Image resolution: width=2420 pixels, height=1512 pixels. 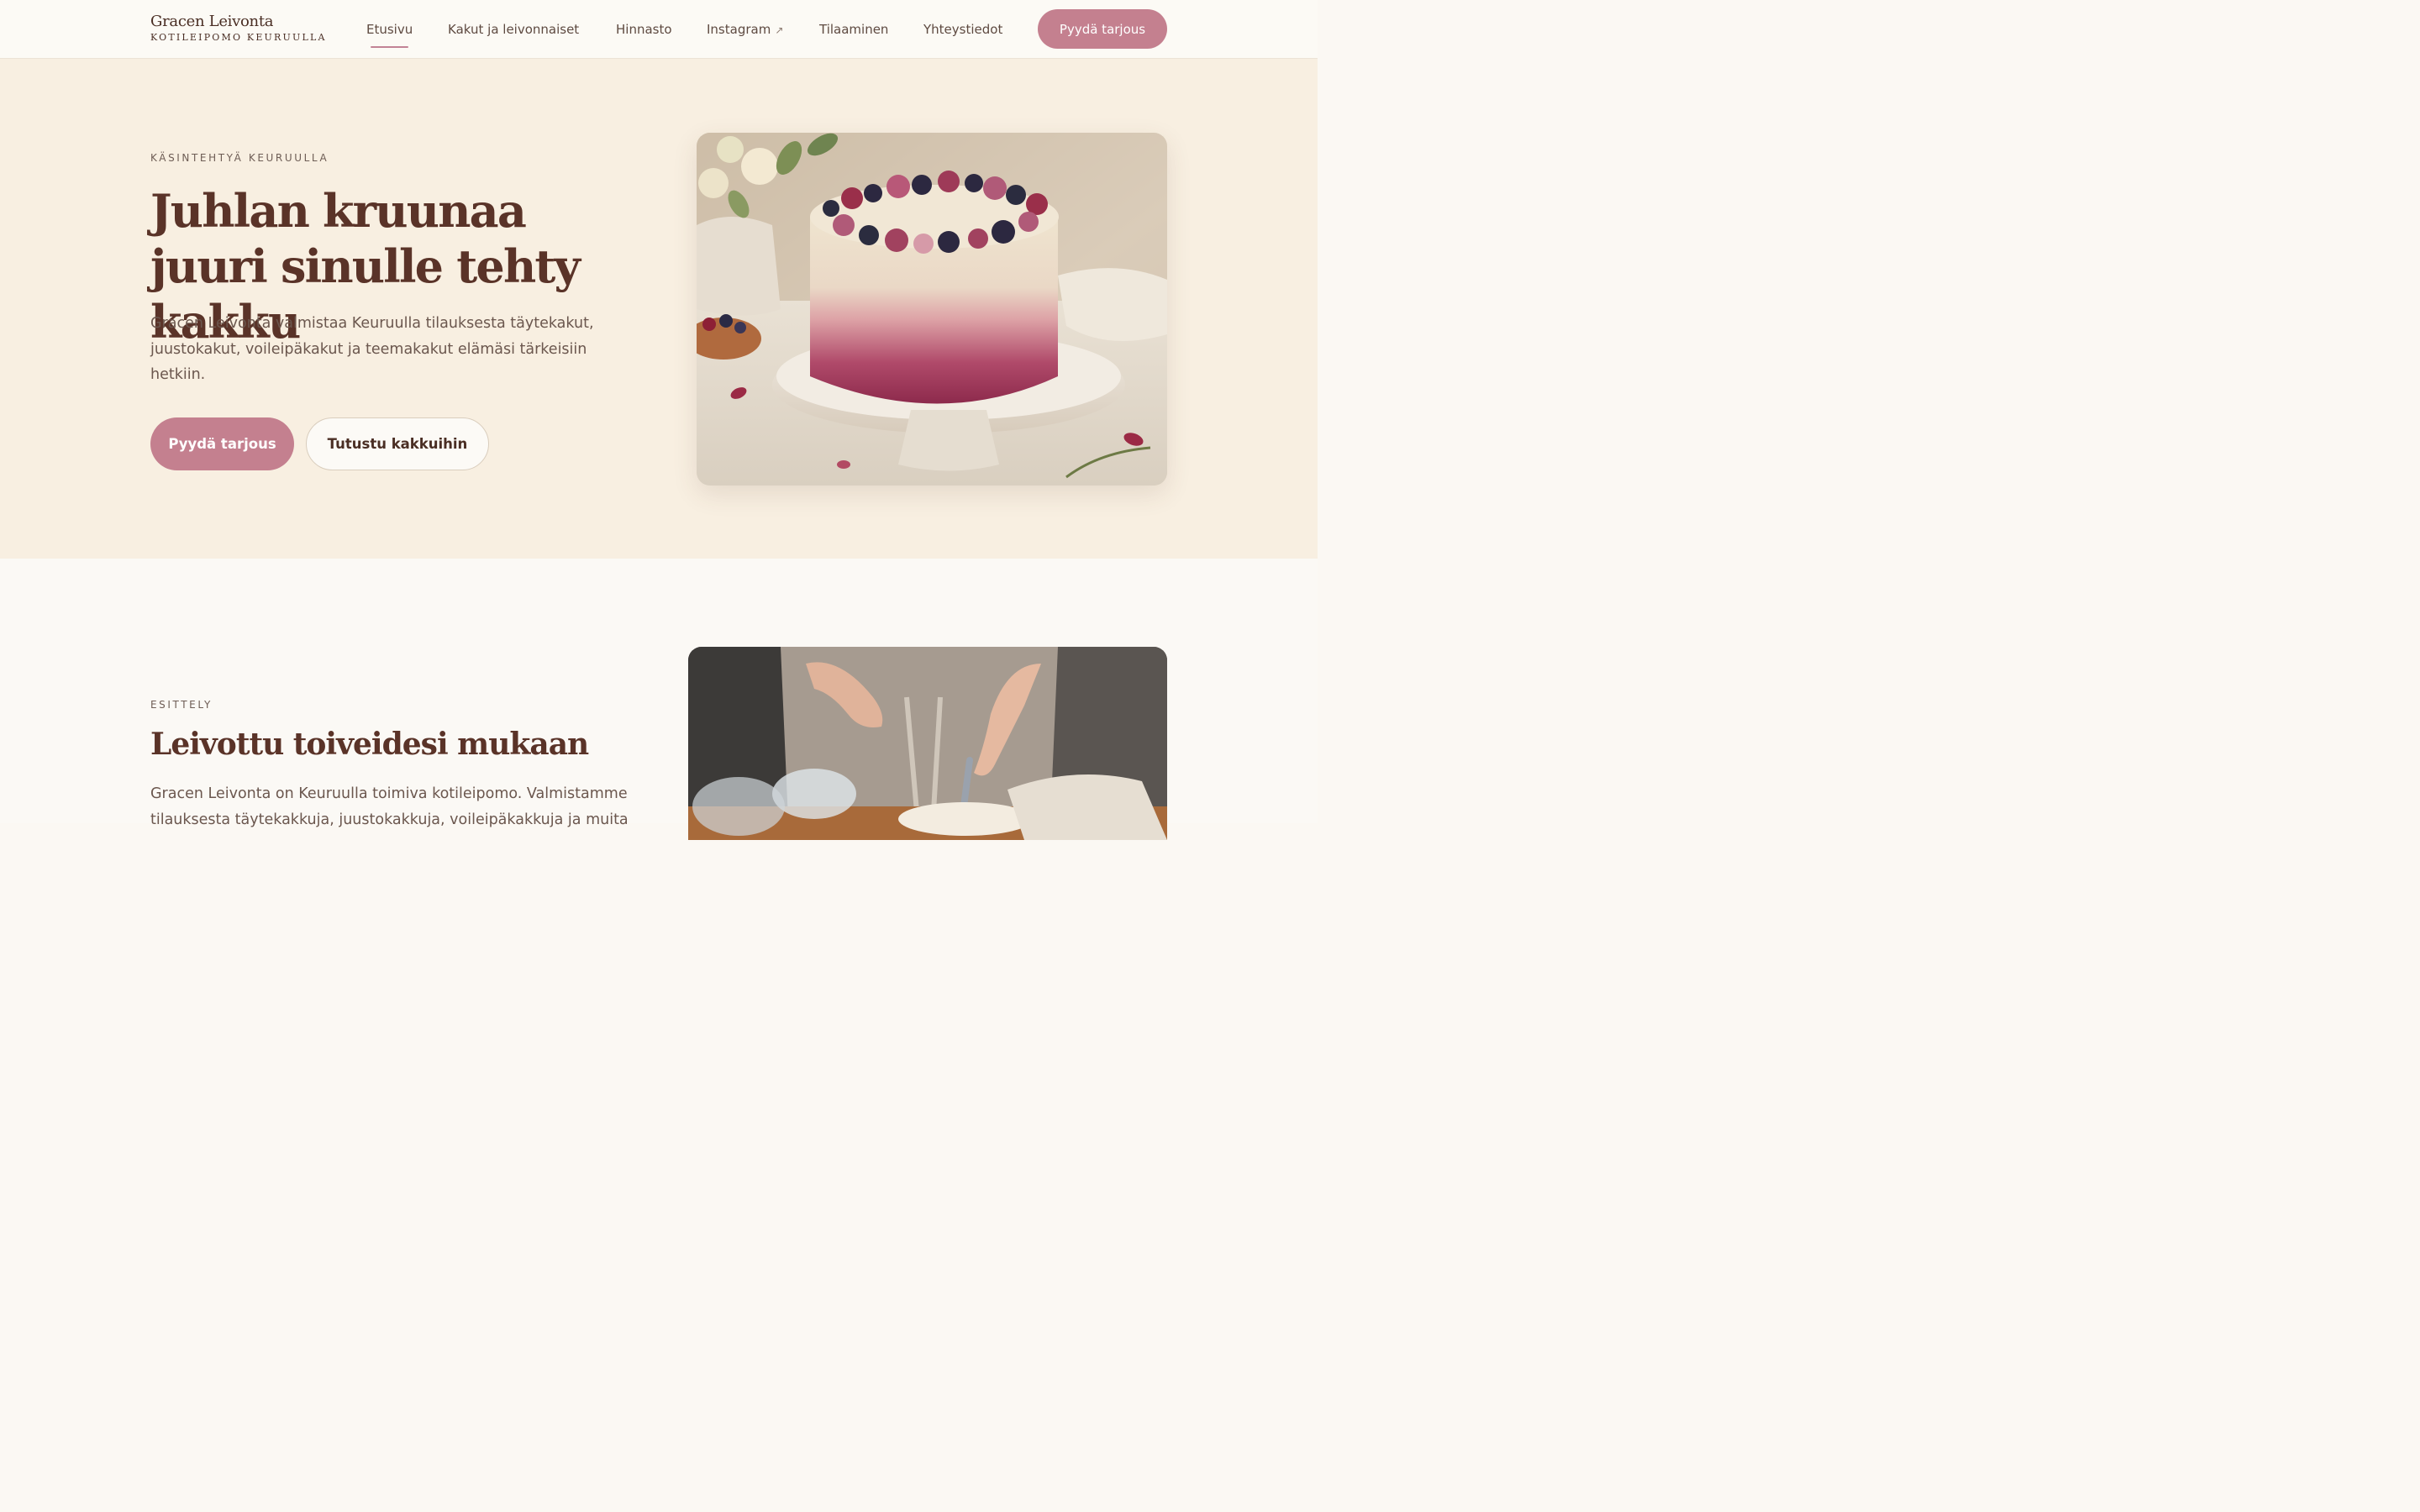 What do you see at coordinates (181, 705) in the screenshot?
I see `intro-eyebrow: ESITTELY` at bounding box center [181, 705].